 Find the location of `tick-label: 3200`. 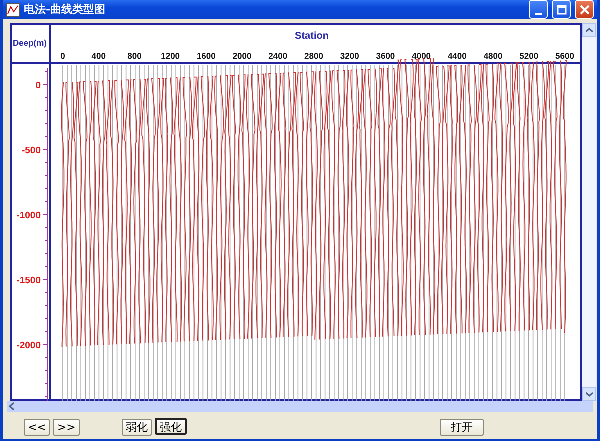

tick-label: 3200 is located at coordinates (350, 56).